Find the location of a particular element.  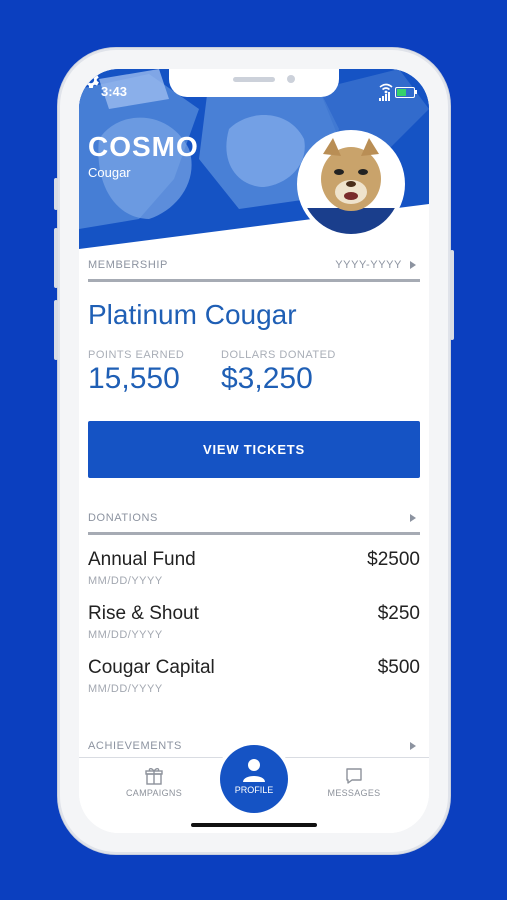

achievements-label: ACHIEVEMENTS is located at coordinates (135, 746).